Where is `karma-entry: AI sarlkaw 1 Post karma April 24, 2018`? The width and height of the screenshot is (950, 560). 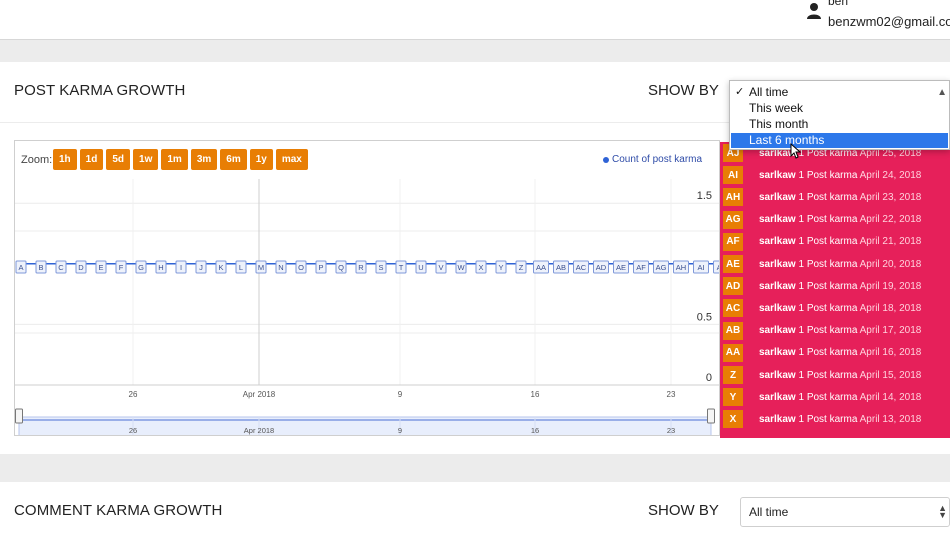
karma-entry: AI sarlkaw 1 Post karma April 24, 2018 is located at coordinates (835, 175).